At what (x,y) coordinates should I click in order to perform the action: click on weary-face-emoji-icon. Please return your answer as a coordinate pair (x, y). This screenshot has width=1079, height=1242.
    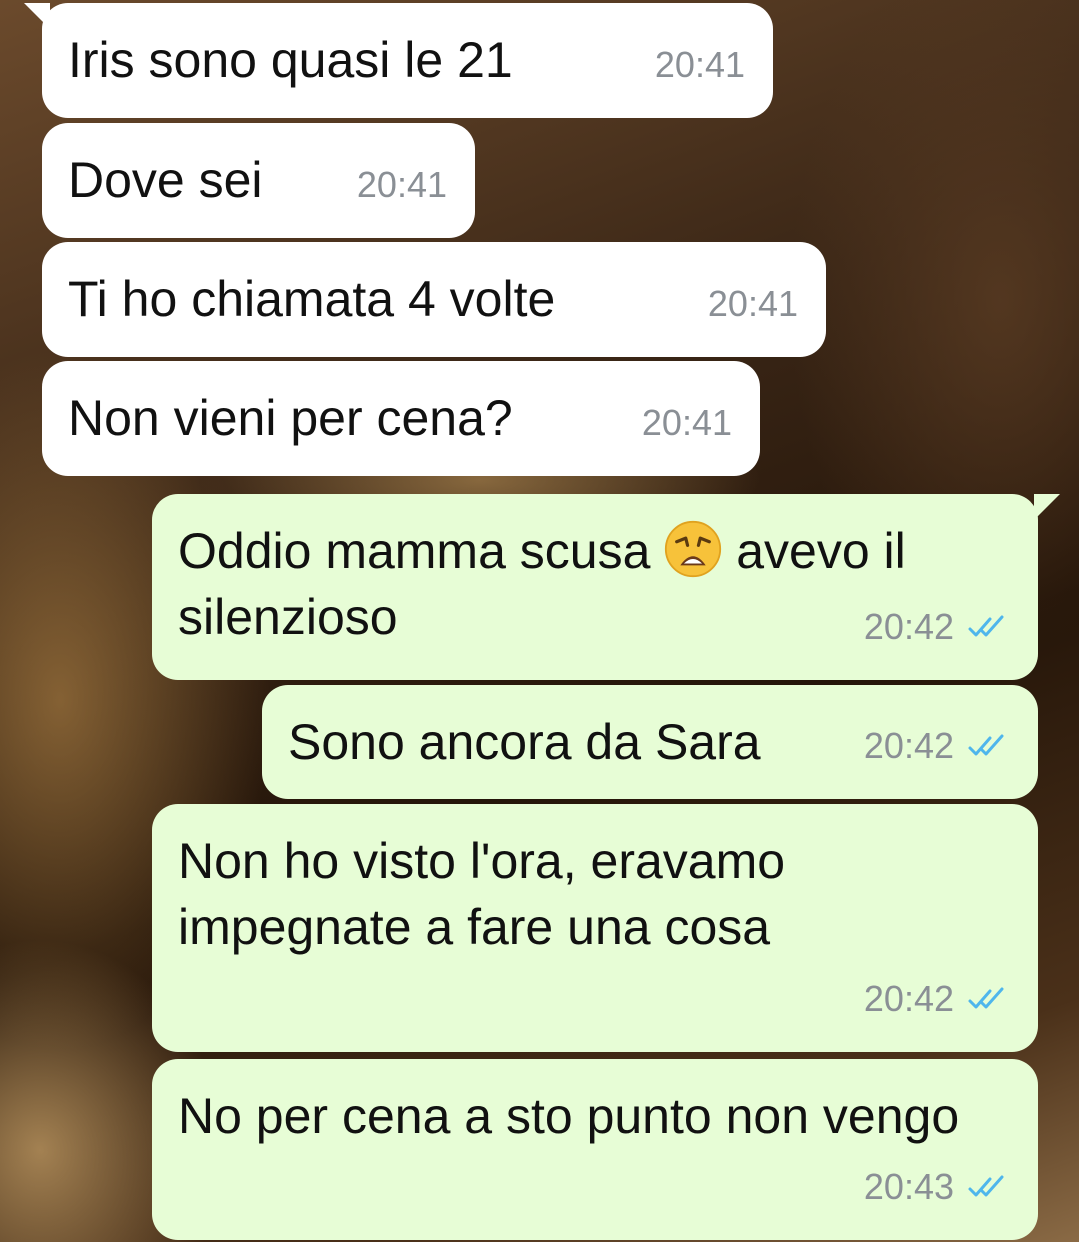
    Looking at the image, I should click on (693, 549).